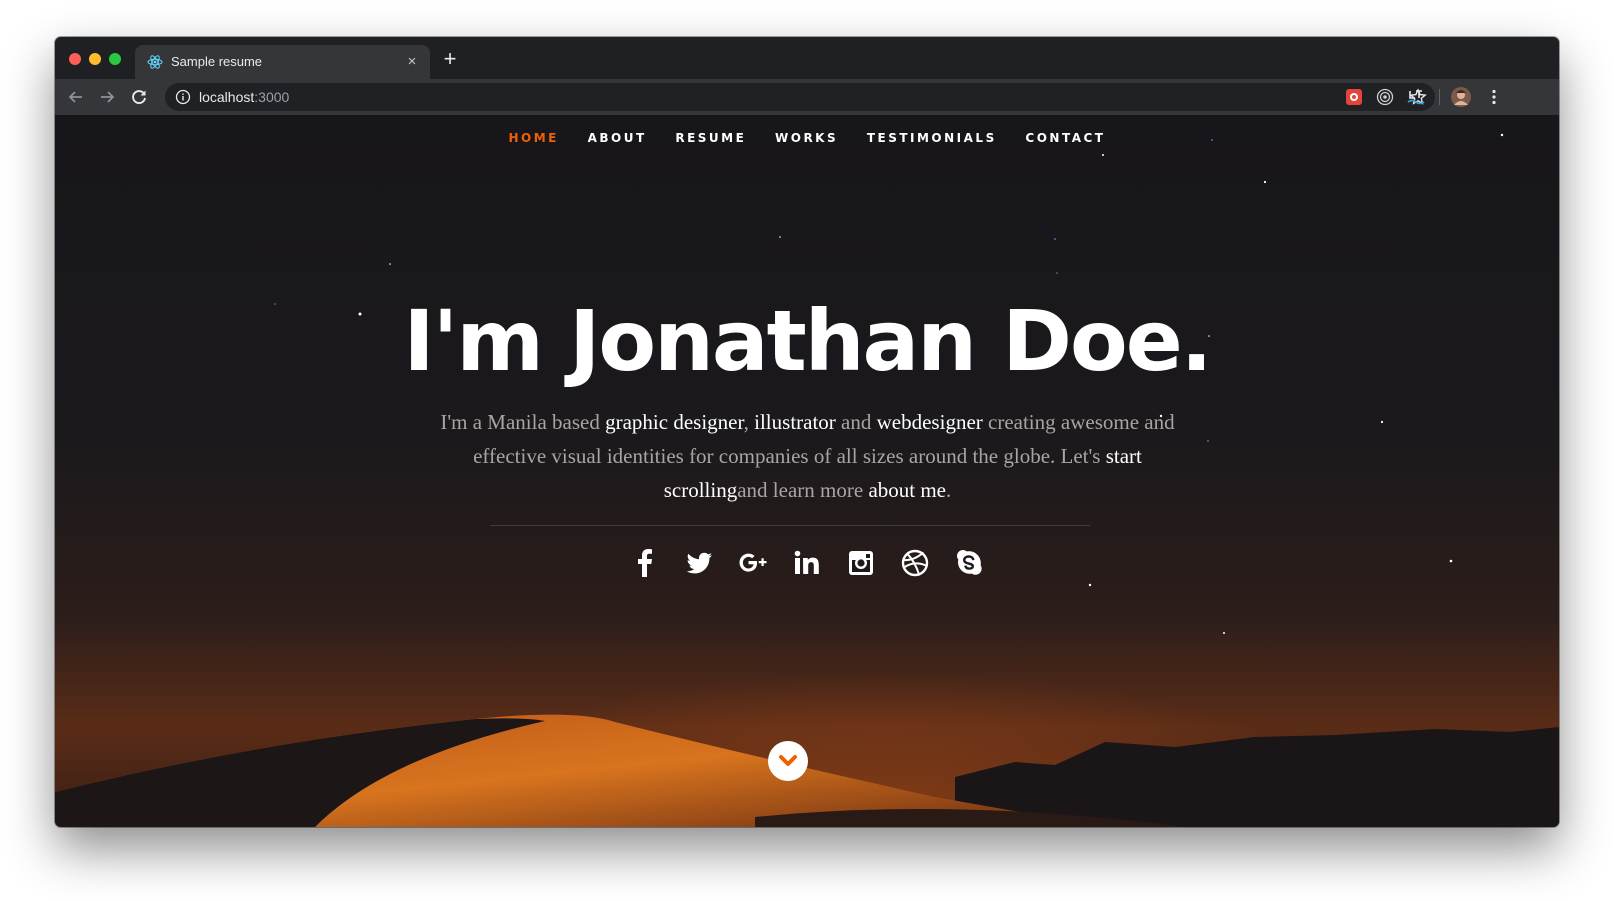 The image size is (1614, 901). Describe the element at coordinates (272, 97) in the screenshot. I see `url-port: :3000` at that location.